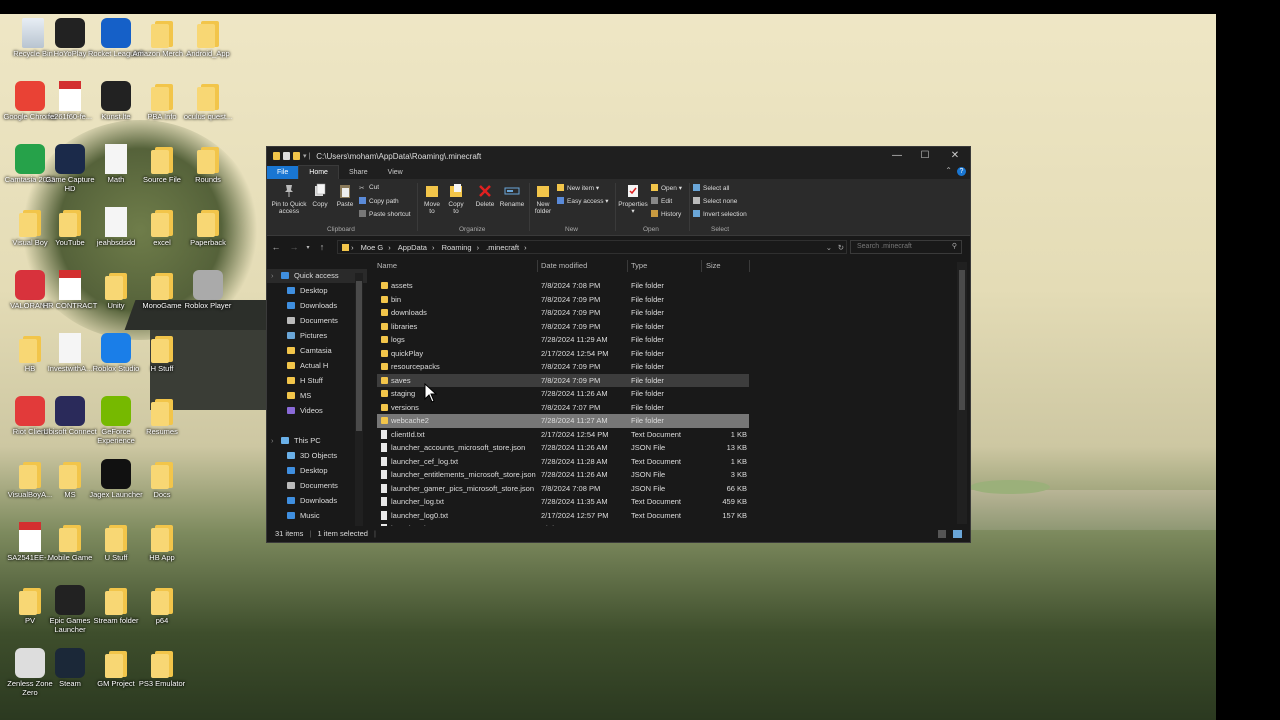  What do you see at coordinates (563, 354) in the screenshot?
I see `file-row: quickPlay 2/17/2024 12:54 PM File folder` at bounding box center [563, 354].